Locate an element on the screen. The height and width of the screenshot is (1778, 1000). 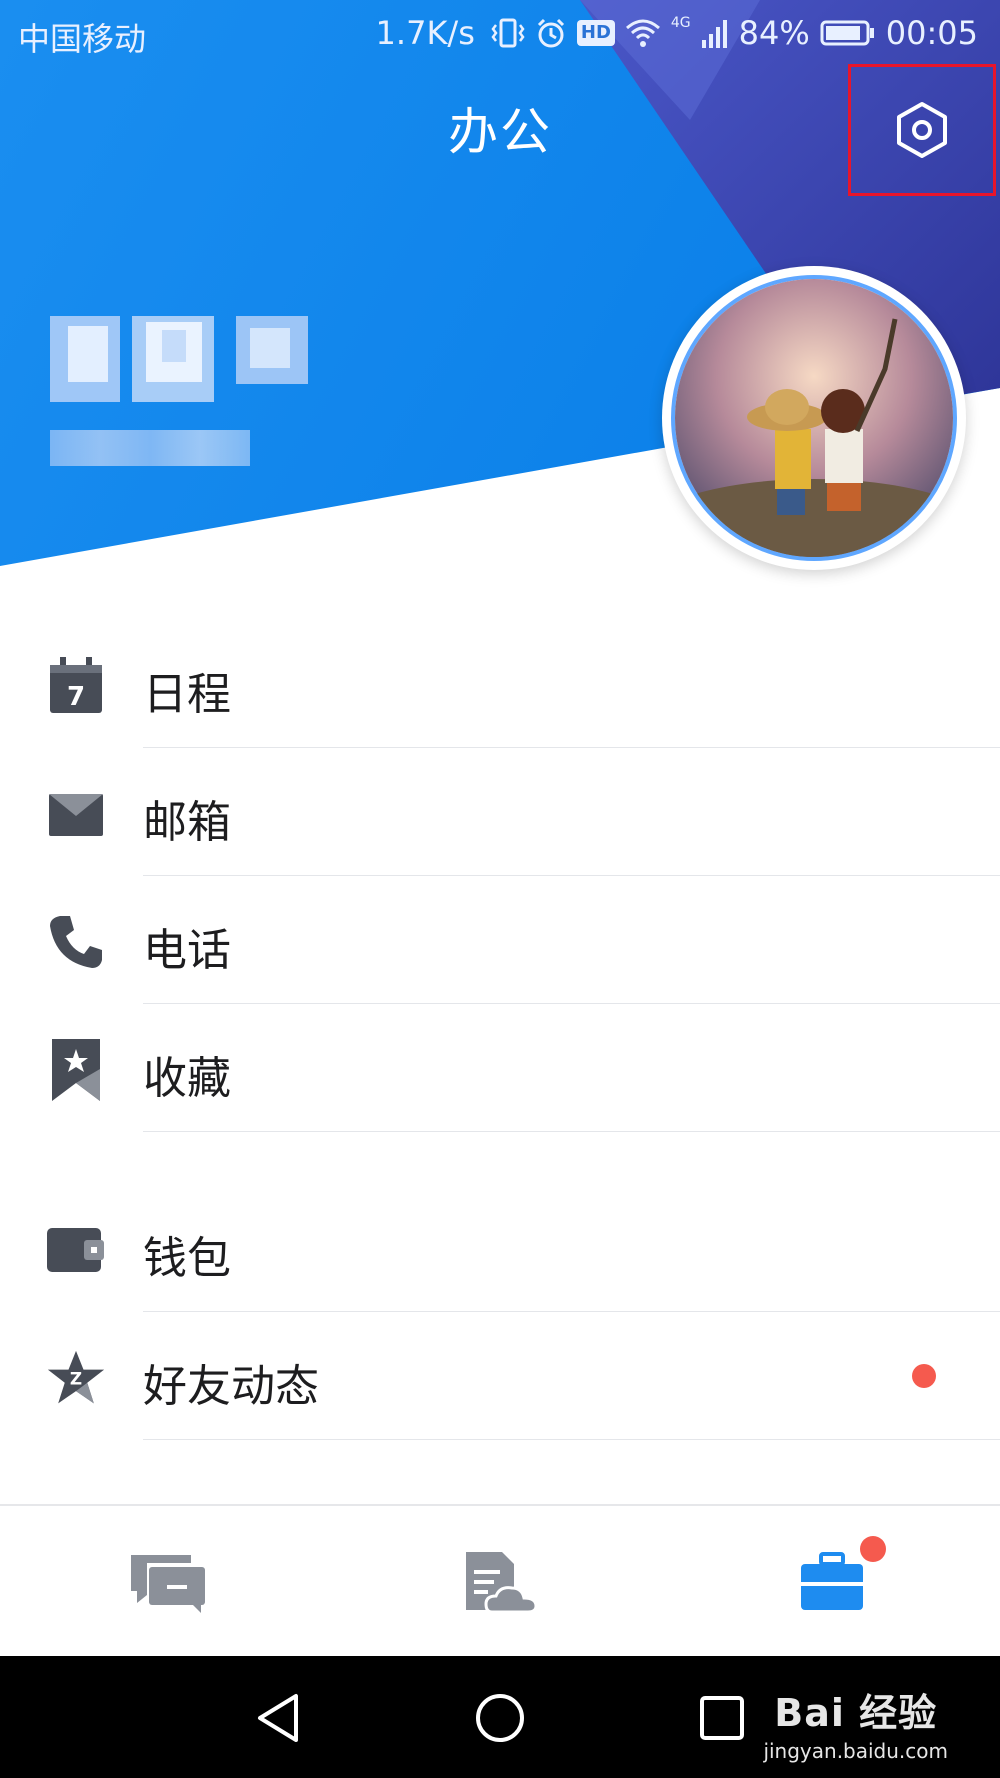
briefcase-icon is located at coordinates (831, 1581).